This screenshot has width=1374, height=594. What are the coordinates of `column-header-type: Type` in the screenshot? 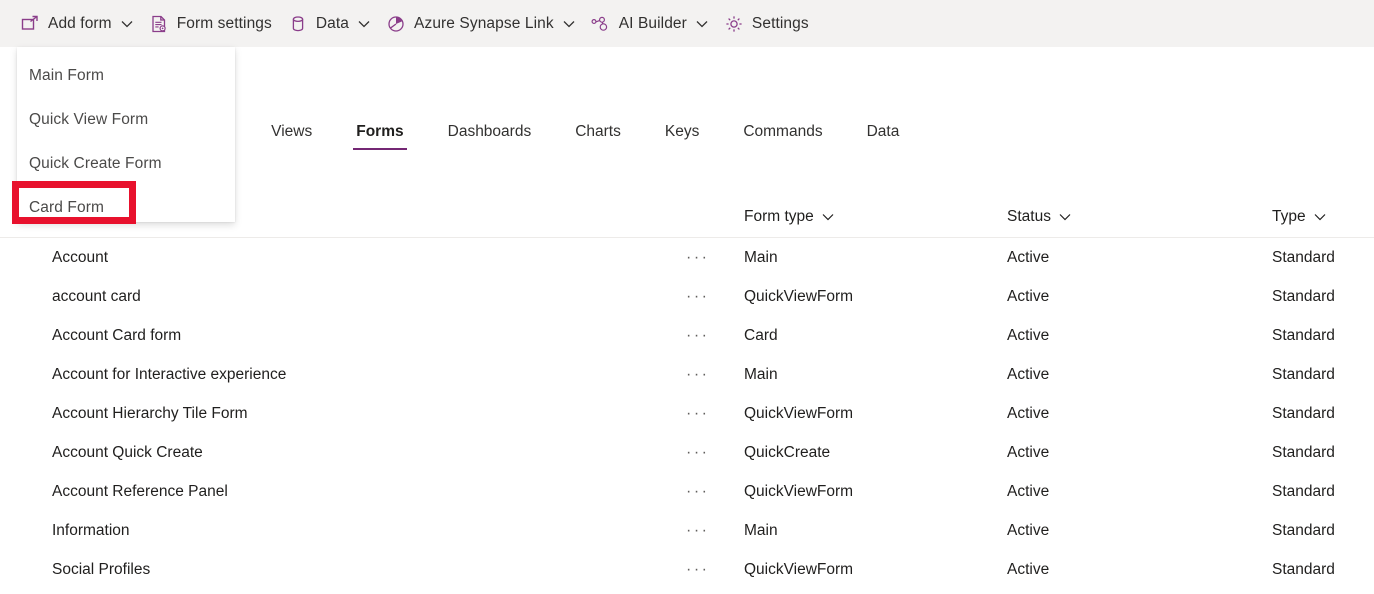 It's located at (1299, 217).